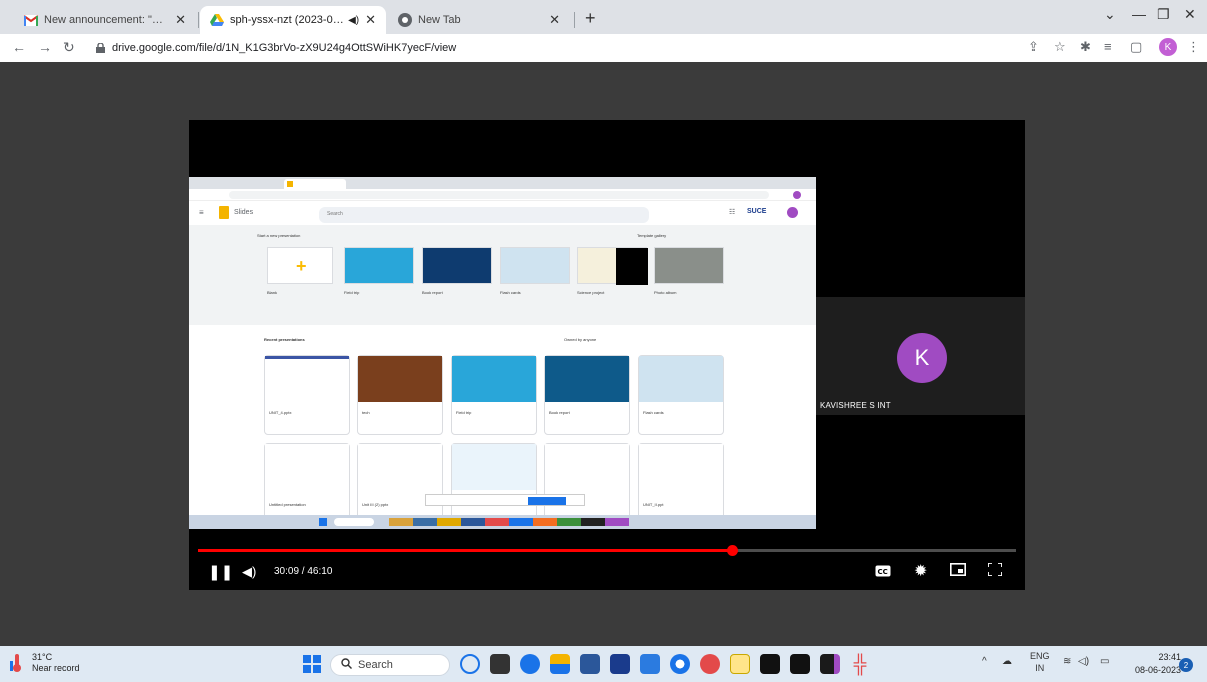 This screenshot has height=682, width=1207. Describe the element at coordinates (400, 483) in the screenshot. I see `recent-file-card: Unit III (2) pptx` at that location.